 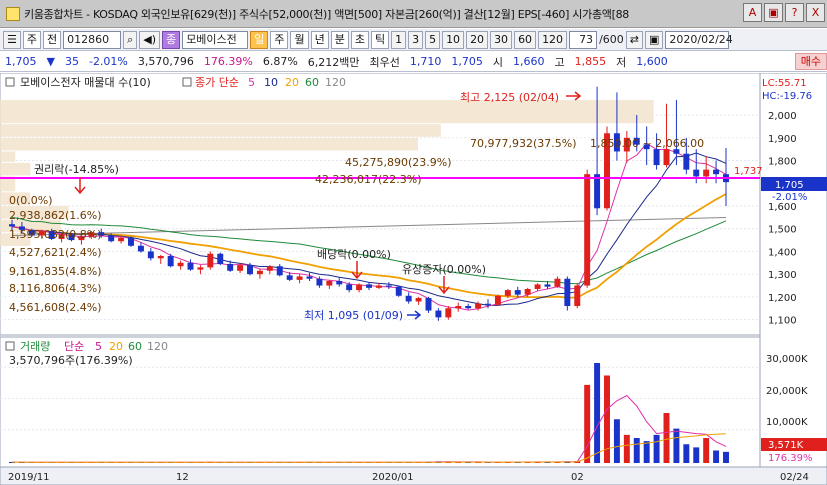 I want to click on vol-tick-20000k: 20,000K, so click(x=787, y=391).